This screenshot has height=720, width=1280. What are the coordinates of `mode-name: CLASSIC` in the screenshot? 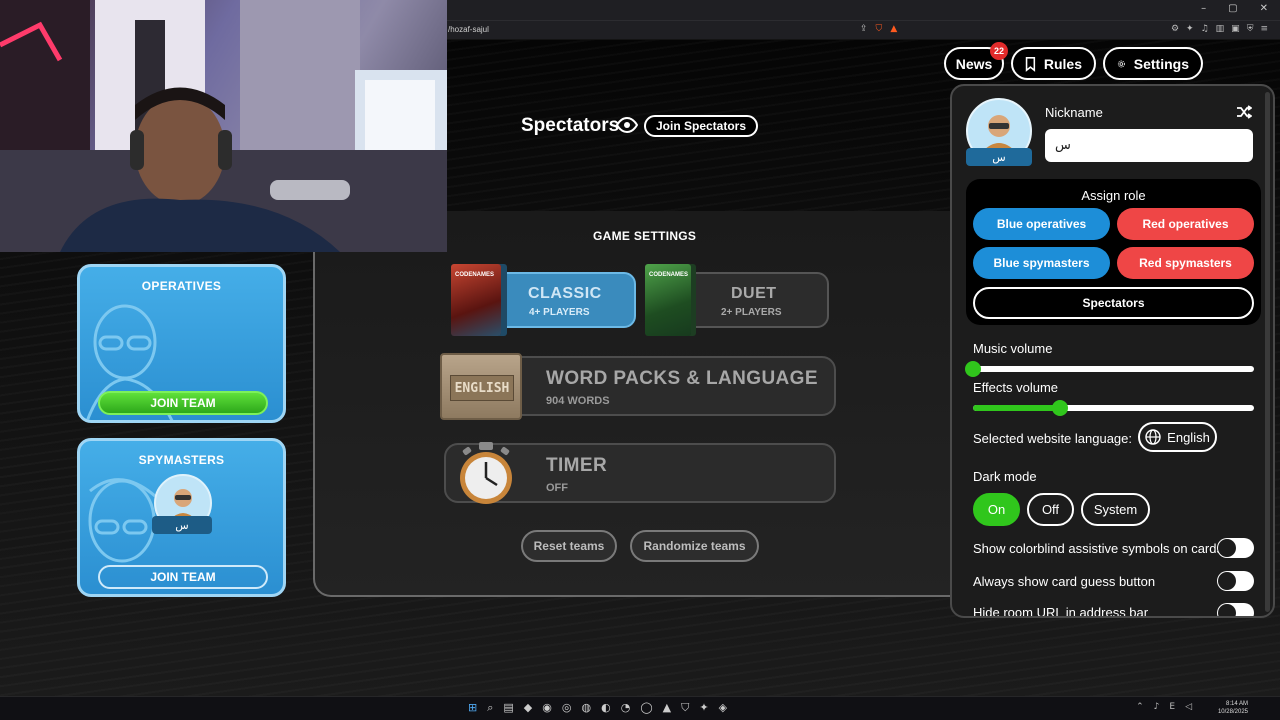 It's located at (565, 293).